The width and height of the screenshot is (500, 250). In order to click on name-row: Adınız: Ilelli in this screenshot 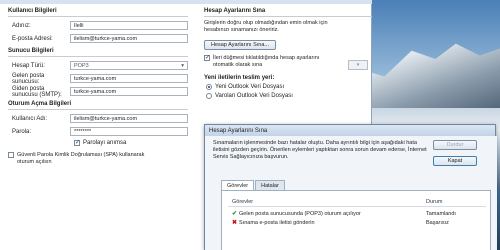, I will do `click(98, 25)`.